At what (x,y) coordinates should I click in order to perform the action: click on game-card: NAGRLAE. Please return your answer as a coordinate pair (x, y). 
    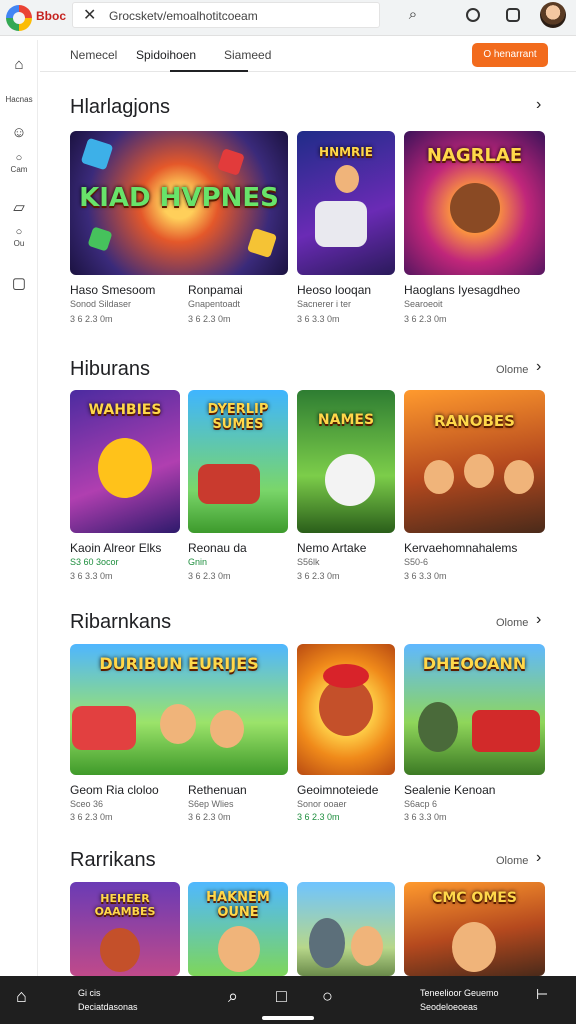
    Looking at the image, I should click on (474, 203).